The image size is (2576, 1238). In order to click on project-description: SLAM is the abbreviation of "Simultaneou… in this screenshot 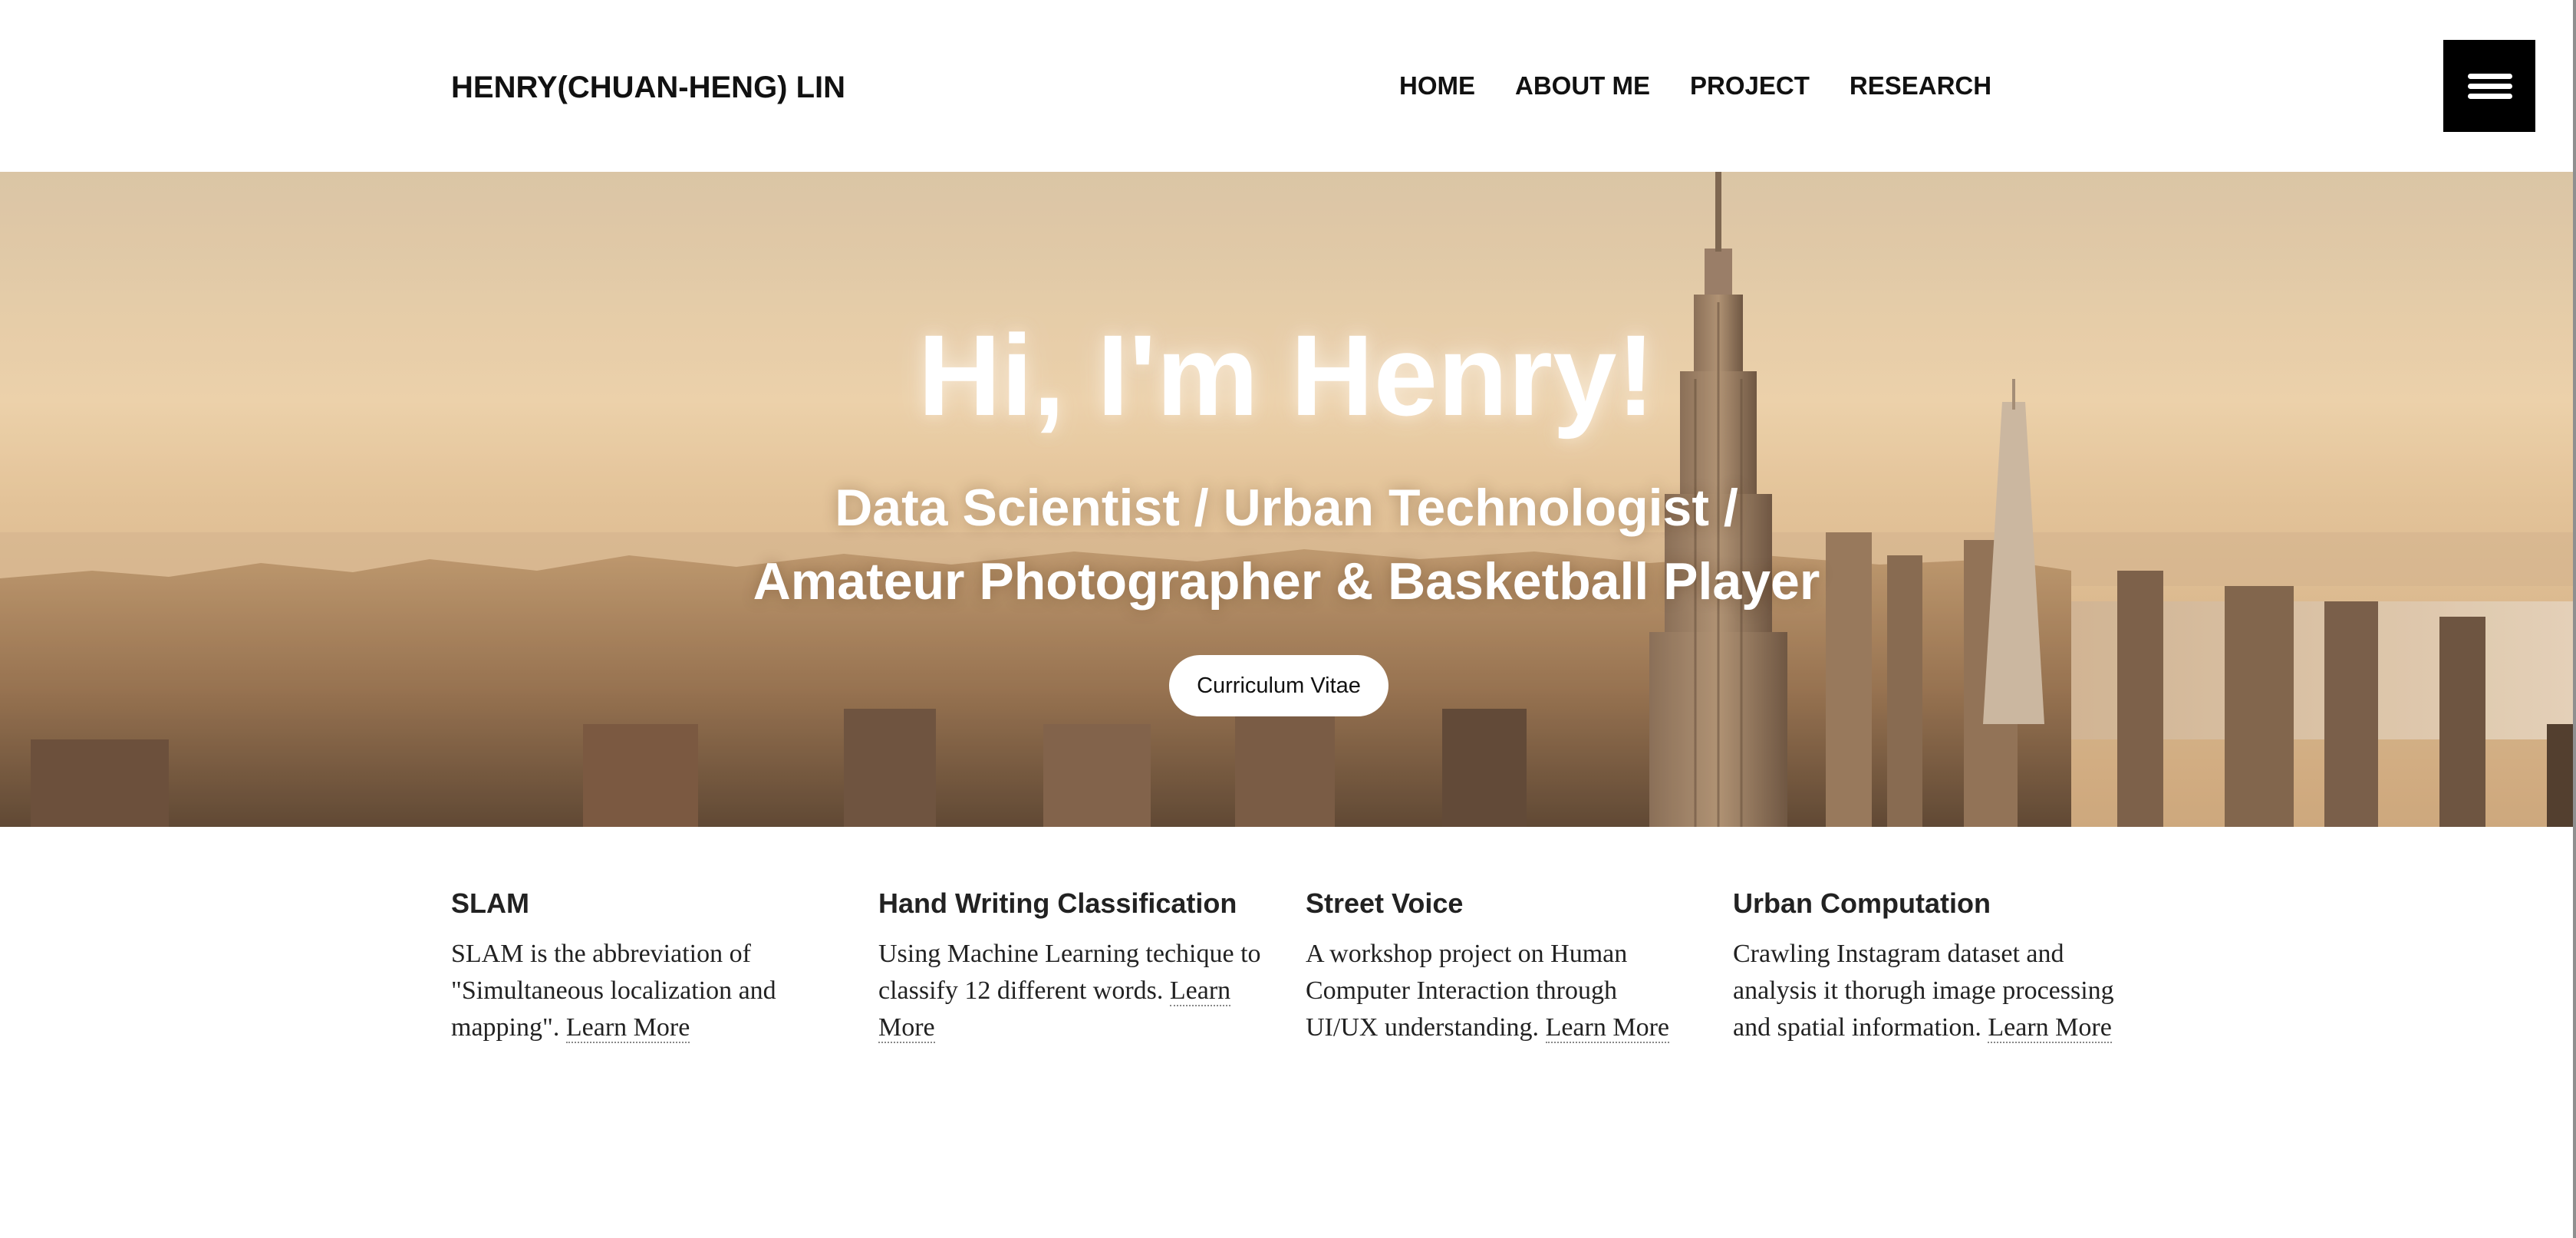, I will do `click(613, 991)`.